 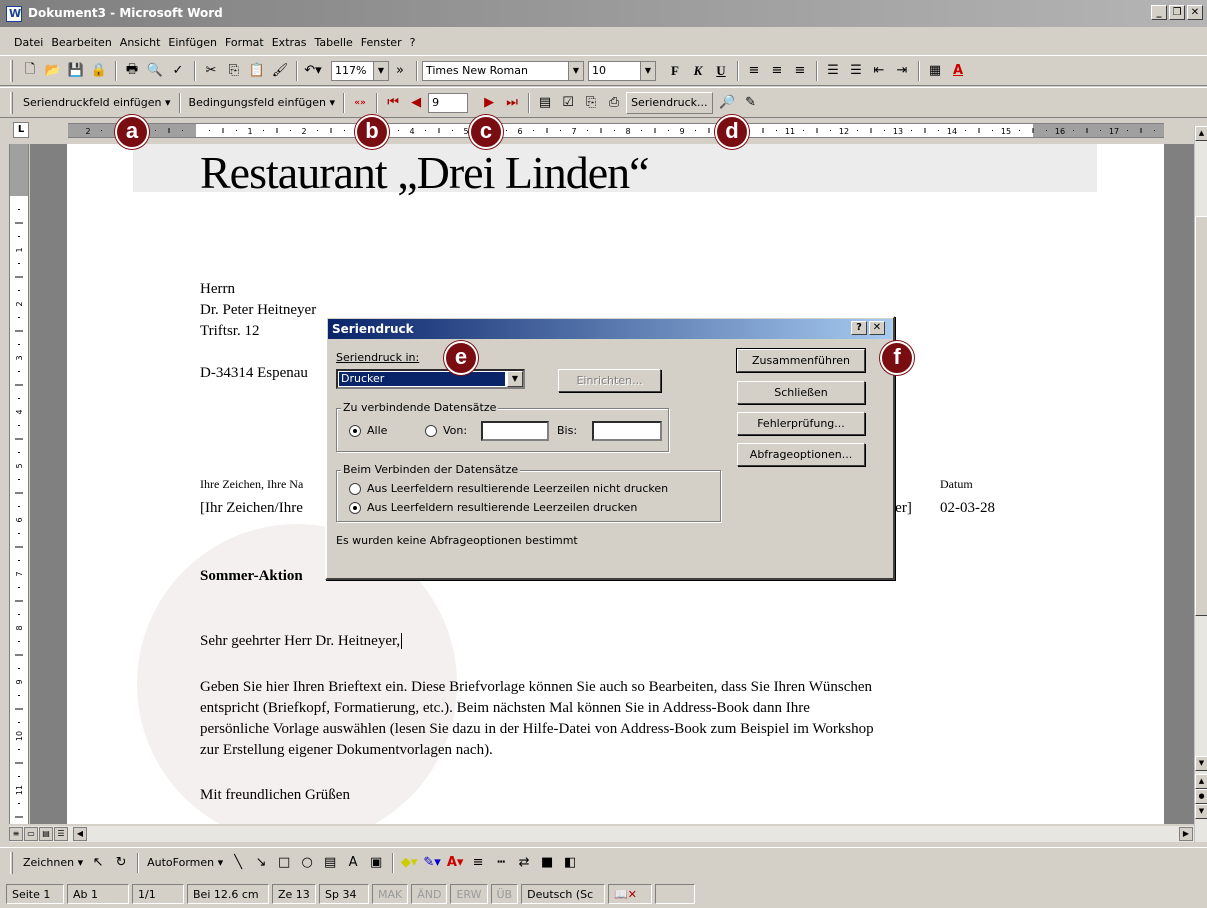 I want to click on save-icon: 💾, so click(x=76, y=71).